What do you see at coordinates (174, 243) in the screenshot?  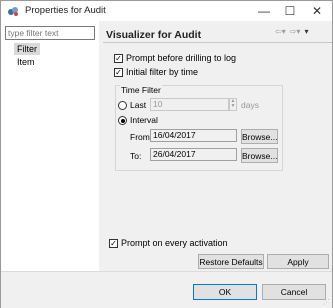 I see `prompt-activation-label: Prompt on every activation` at bounding box center [174, 243].